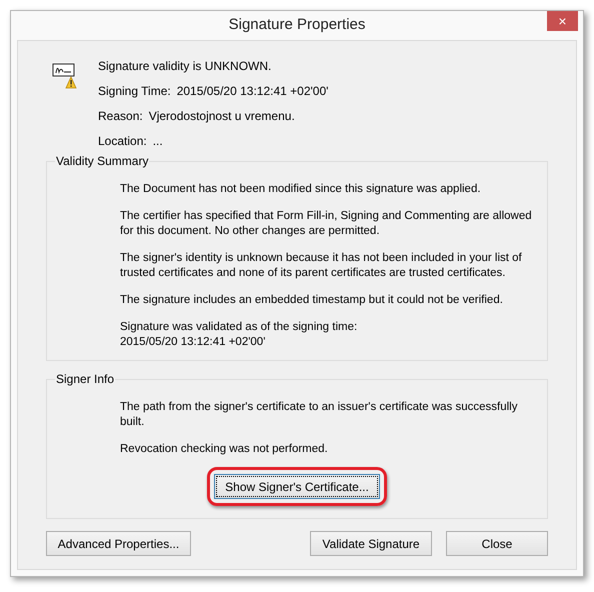 This screenshot has height=592, width=594. Describe the element at coordinates (562, 21) in the screenshot. I see `close-button: ×` at that location.